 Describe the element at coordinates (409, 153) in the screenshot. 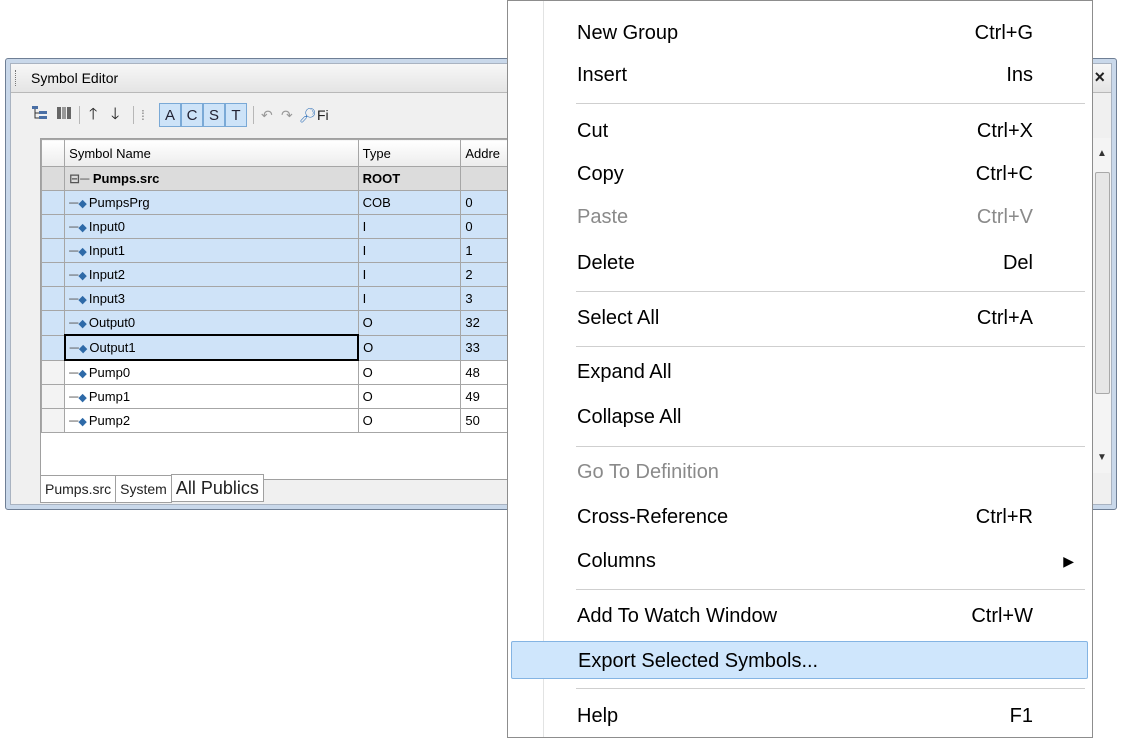

I see `column-header-type: Type` at that location.